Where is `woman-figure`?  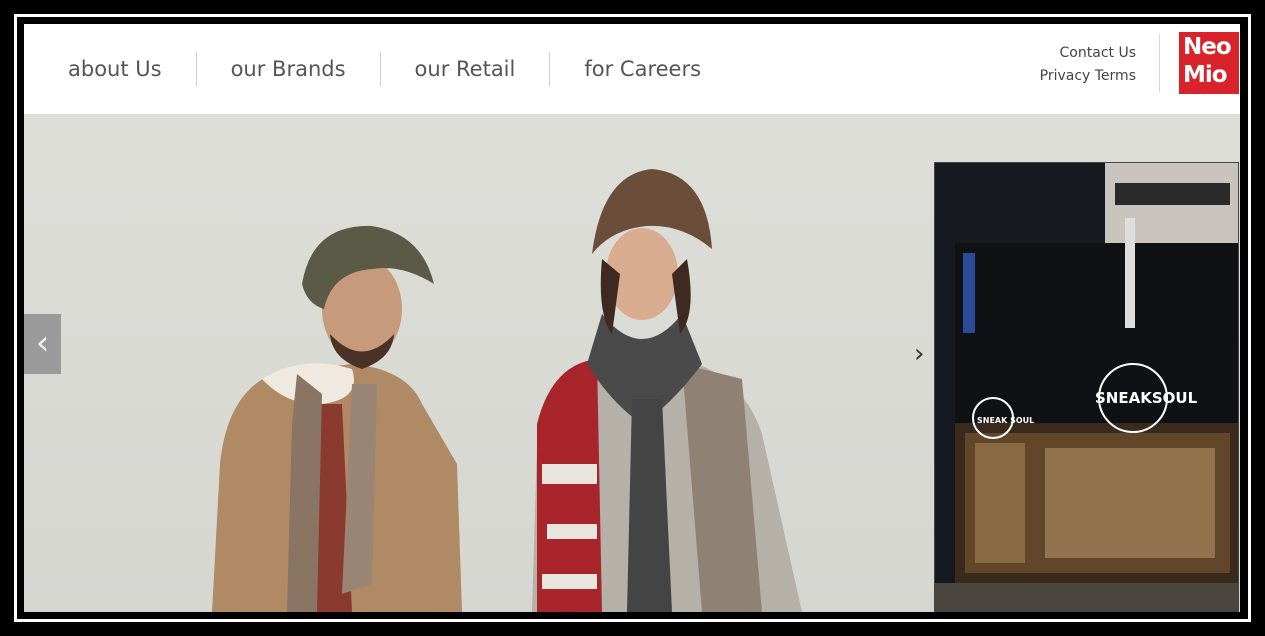
woman-figure is located at coordinates (667, 390).